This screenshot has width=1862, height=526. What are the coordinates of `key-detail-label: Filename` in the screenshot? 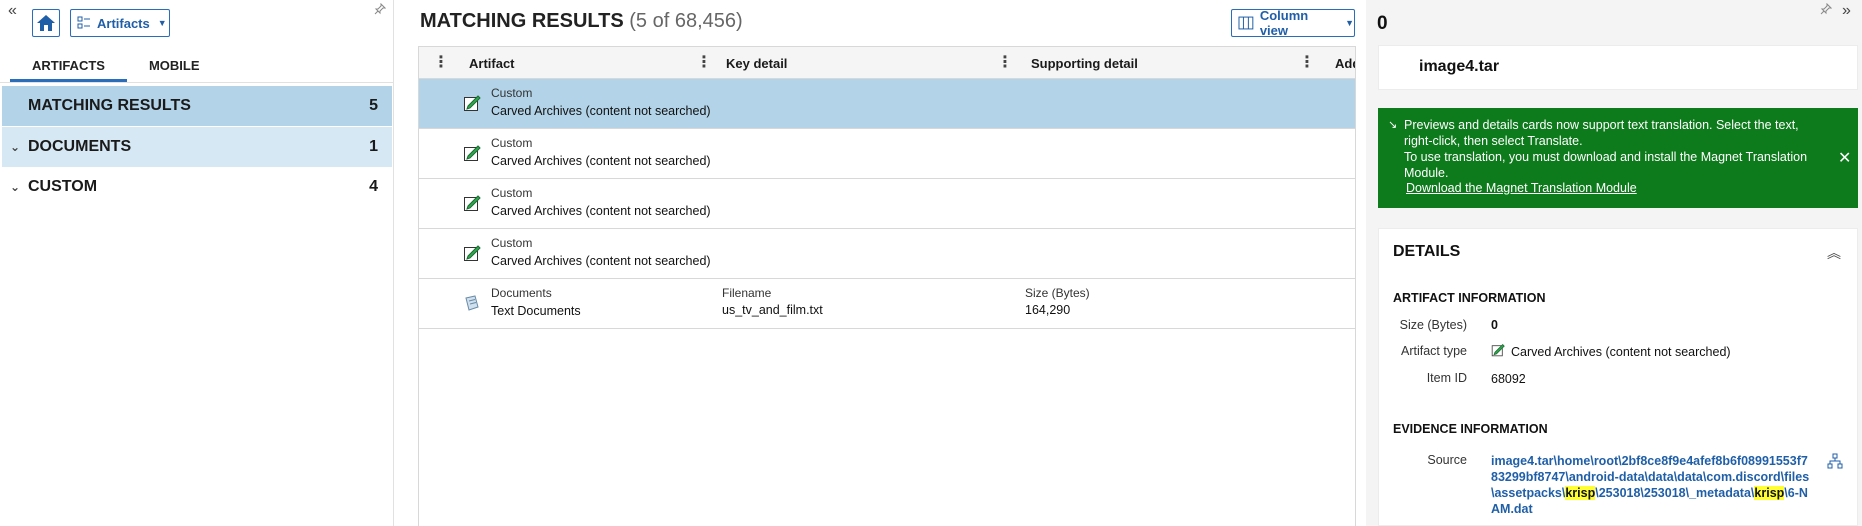 It's located at (747, 293).